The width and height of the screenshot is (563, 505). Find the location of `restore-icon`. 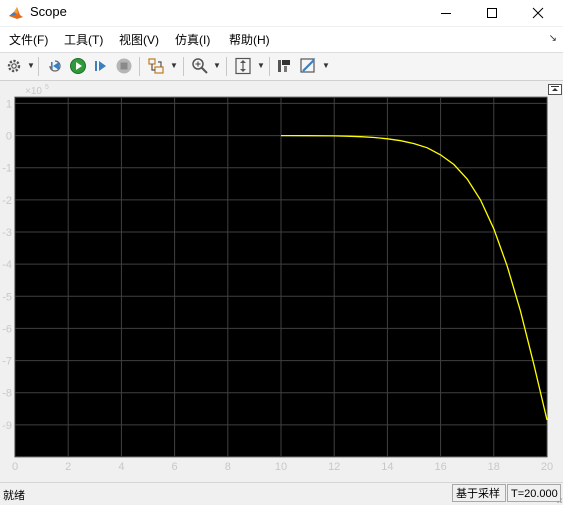

restore-icon is located at coordinates (555, 88).